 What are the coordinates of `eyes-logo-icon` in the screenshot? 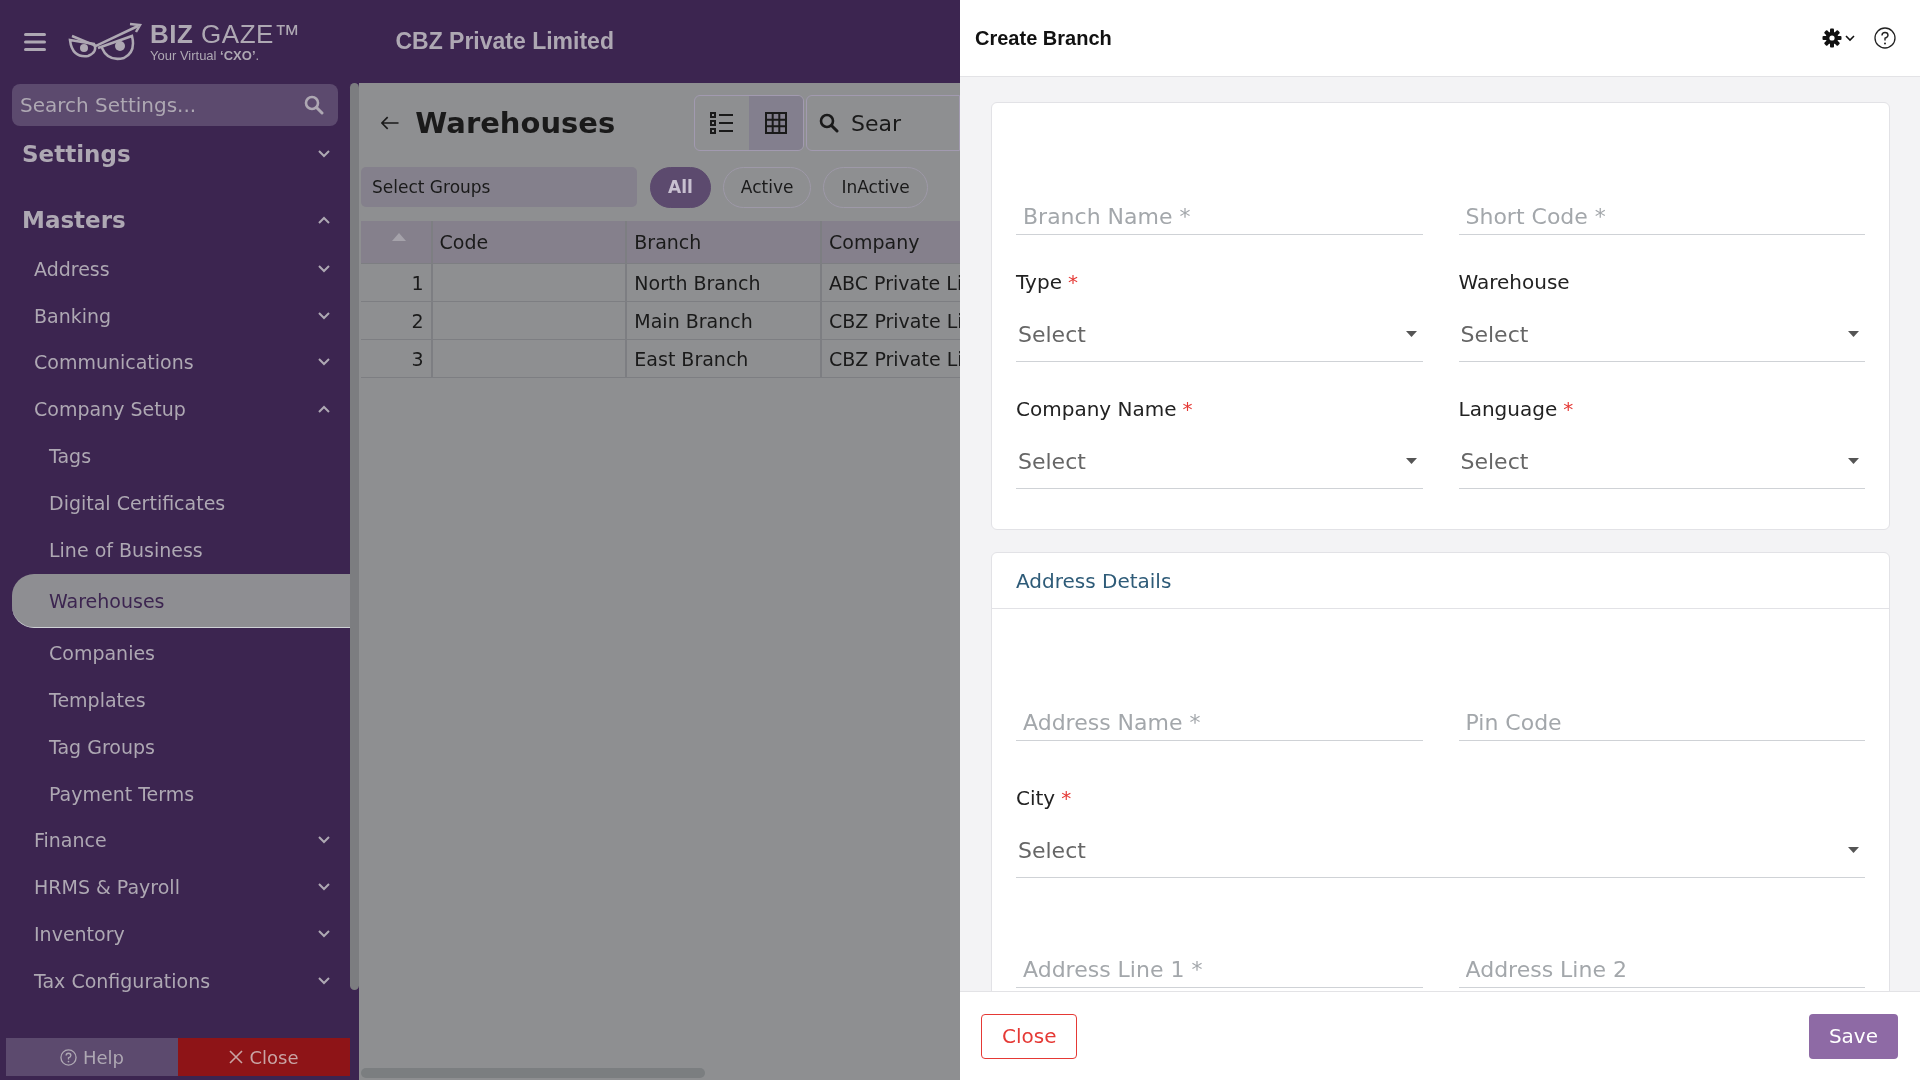 It's located at (106, 41).